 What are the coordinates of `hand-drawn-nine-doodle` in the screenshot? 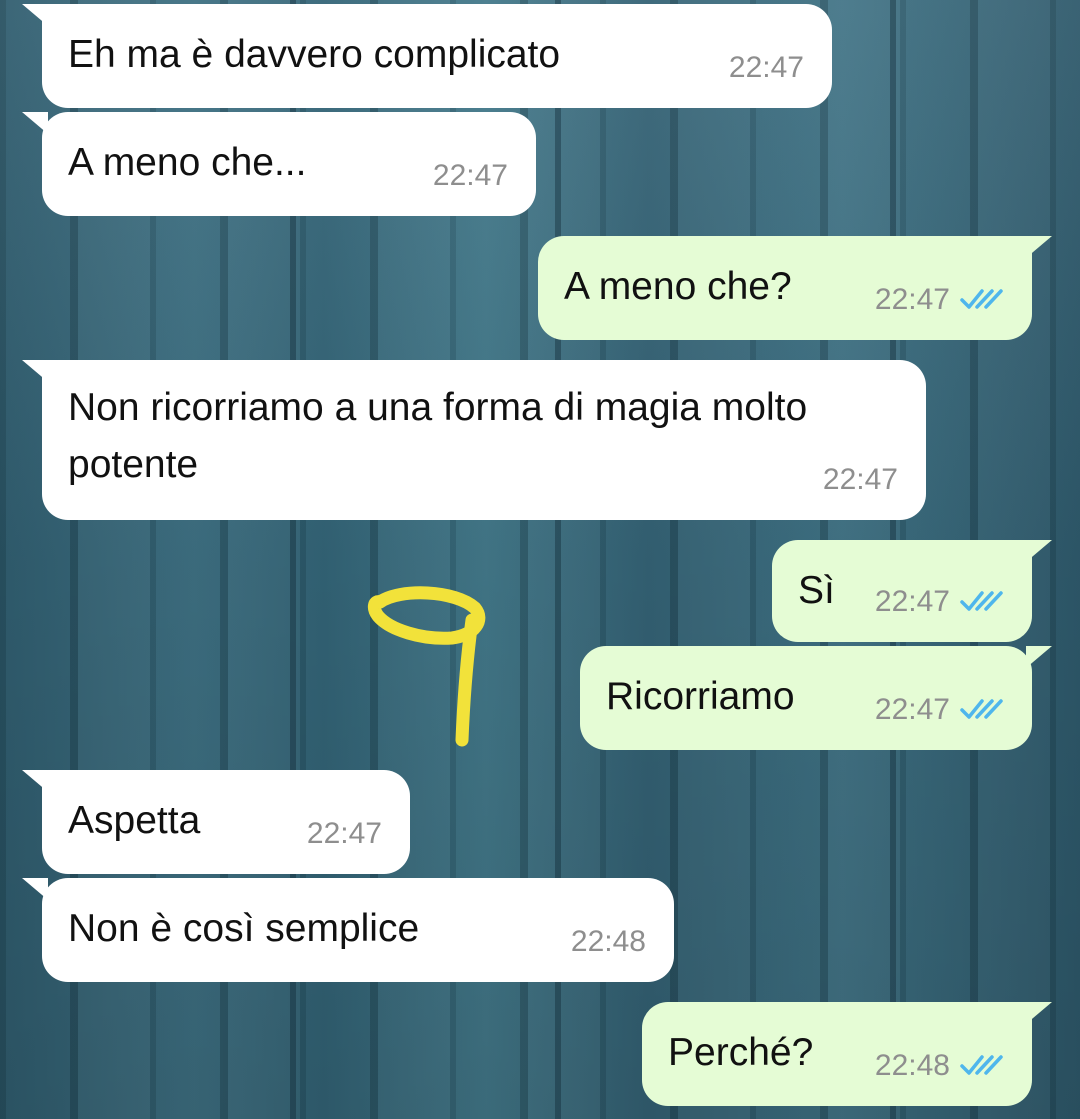 It's located at (426, 666).